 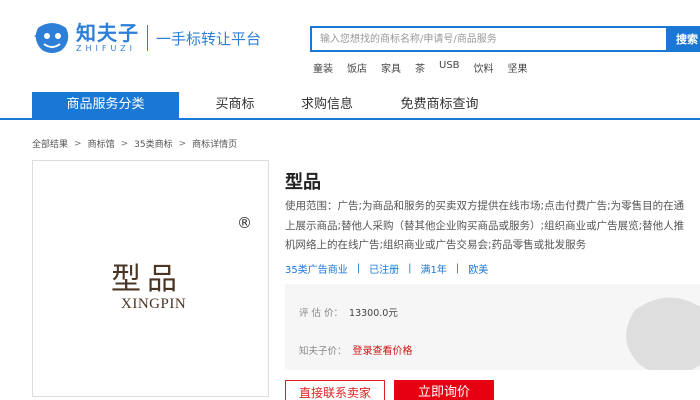 What do you see at coordinates (215, 145) in the screenshot?
I see `breadcrumb-current: 商标详情页` at bounding box center [215, 145].